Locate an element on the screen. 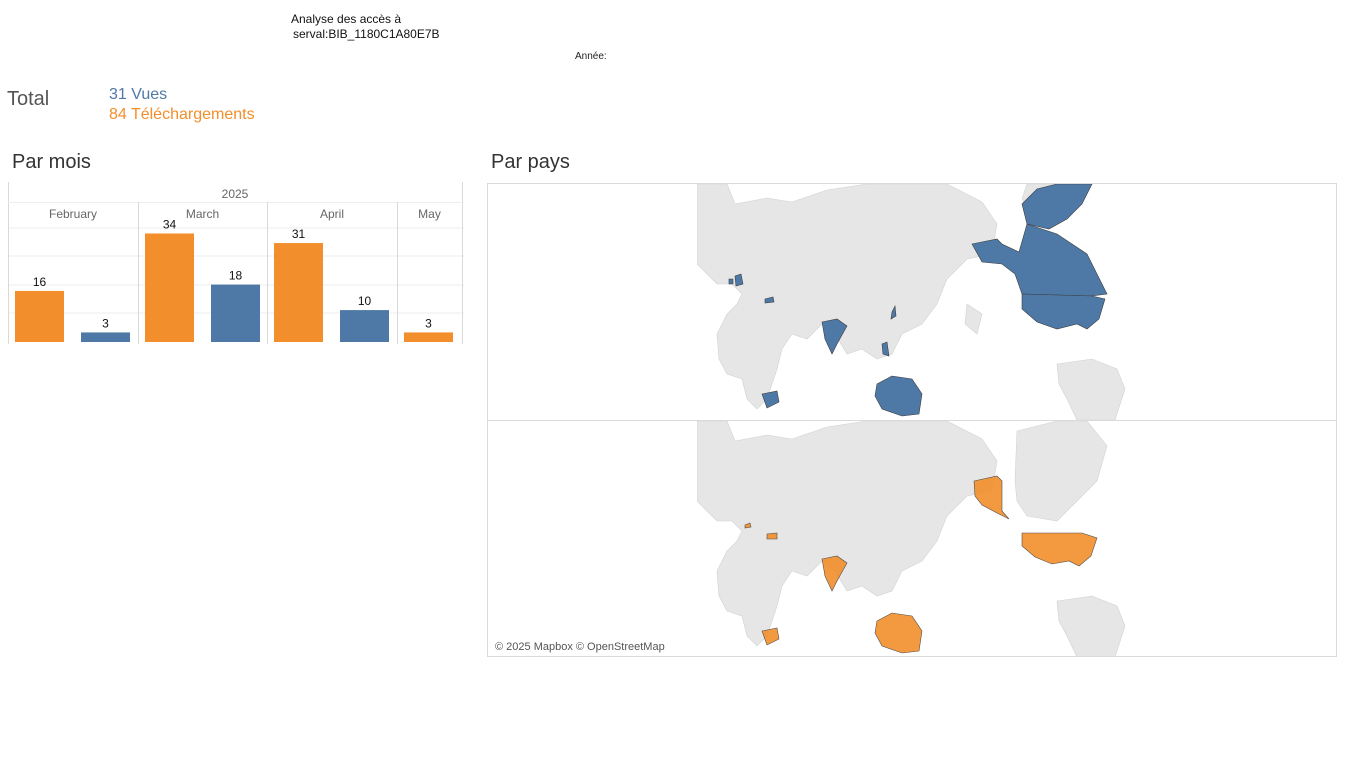 This screenshot has height=768, width=1366. map-attribution: © 2025 Mapbox © OpenStreetMap is located at coordinates (580, 647).